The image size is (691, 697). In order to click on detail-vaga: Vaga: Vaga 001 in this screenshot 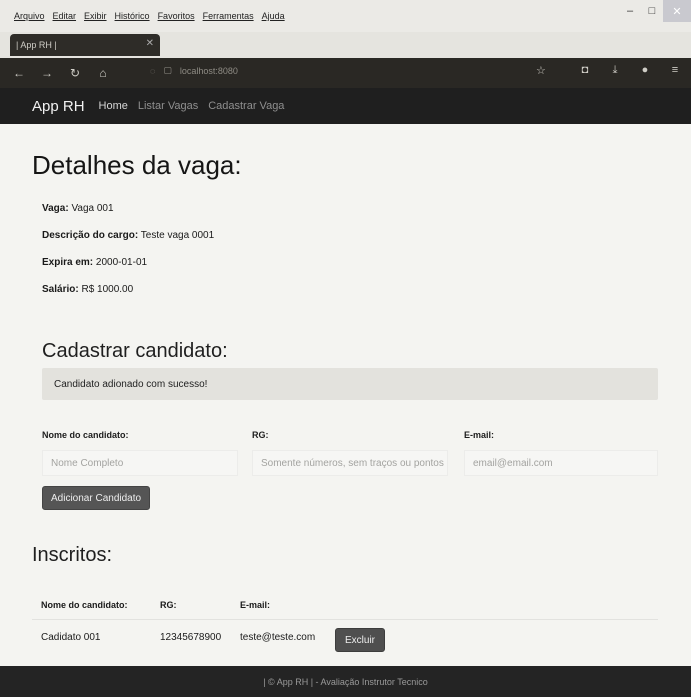, I will do `click(78, 208)`.